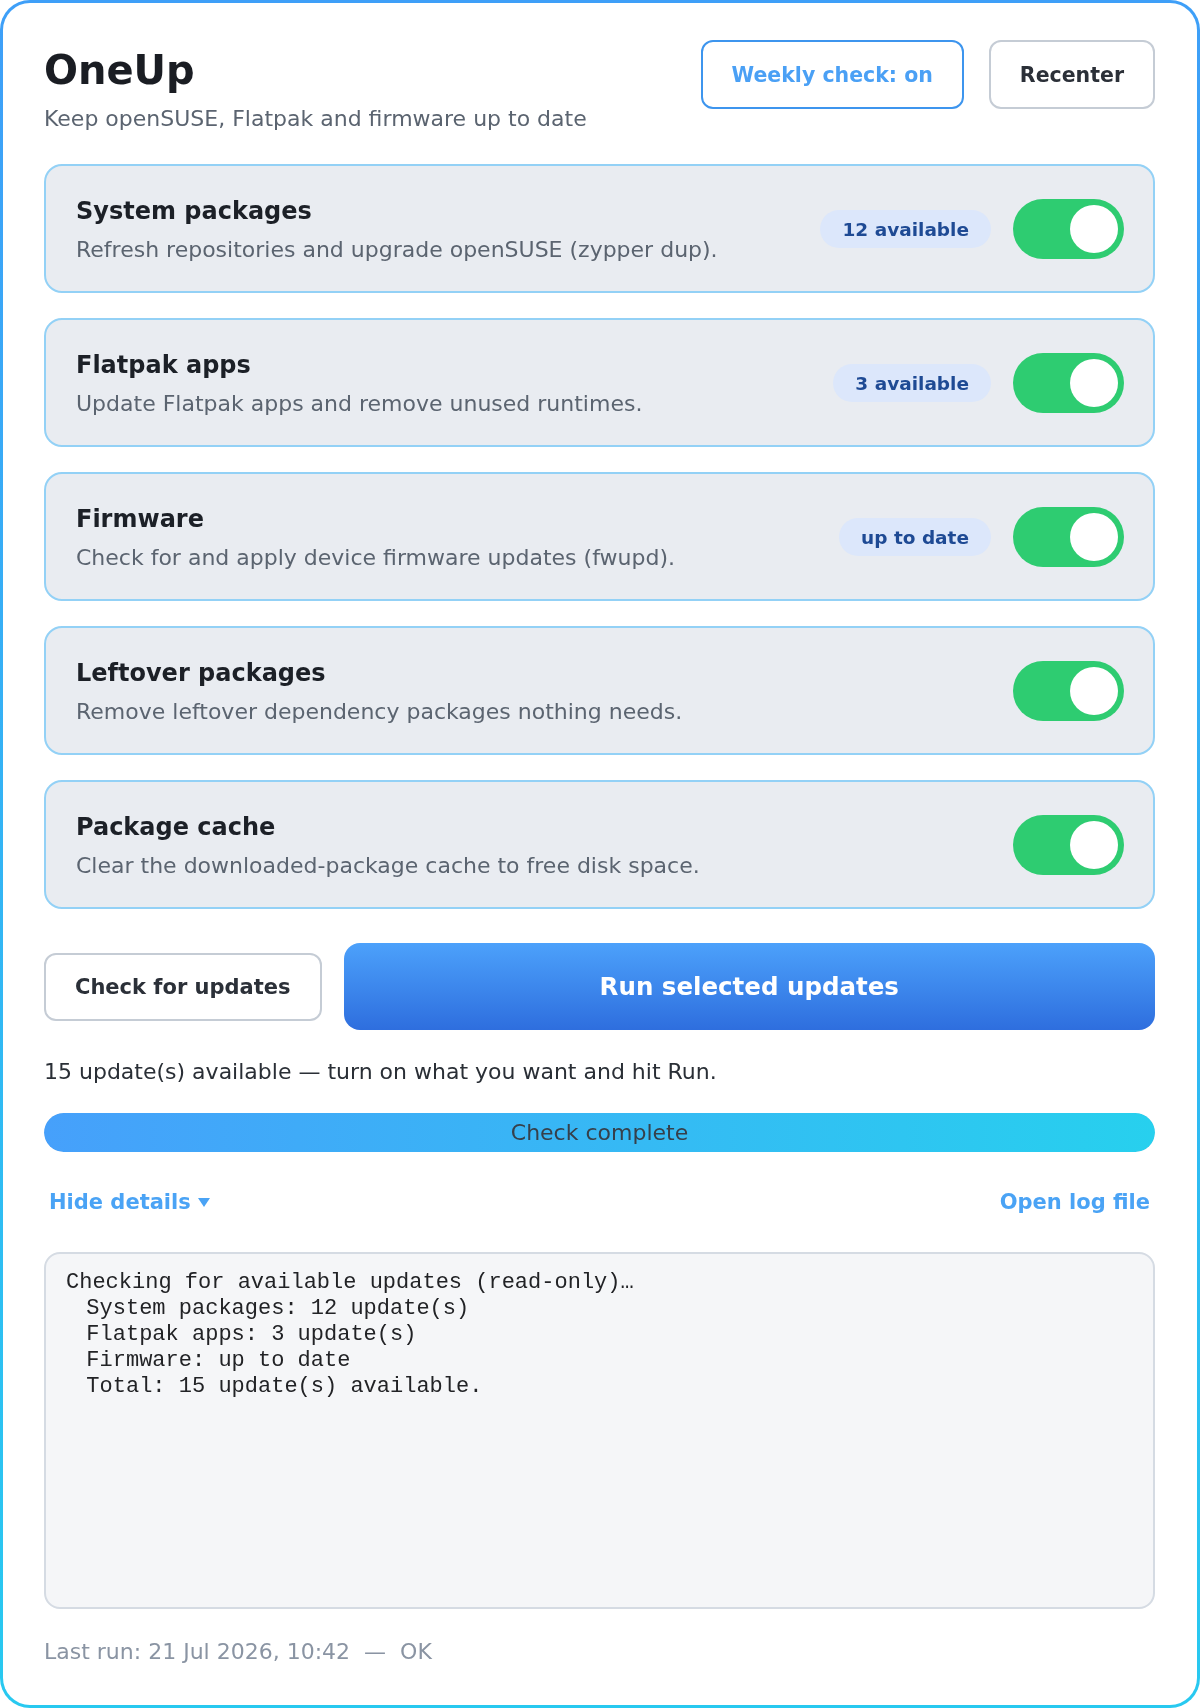  Describe the element at coordinates (284, 1387) in the screenshot. I see `log-line: Total: 15 update(s) available.` at that location.